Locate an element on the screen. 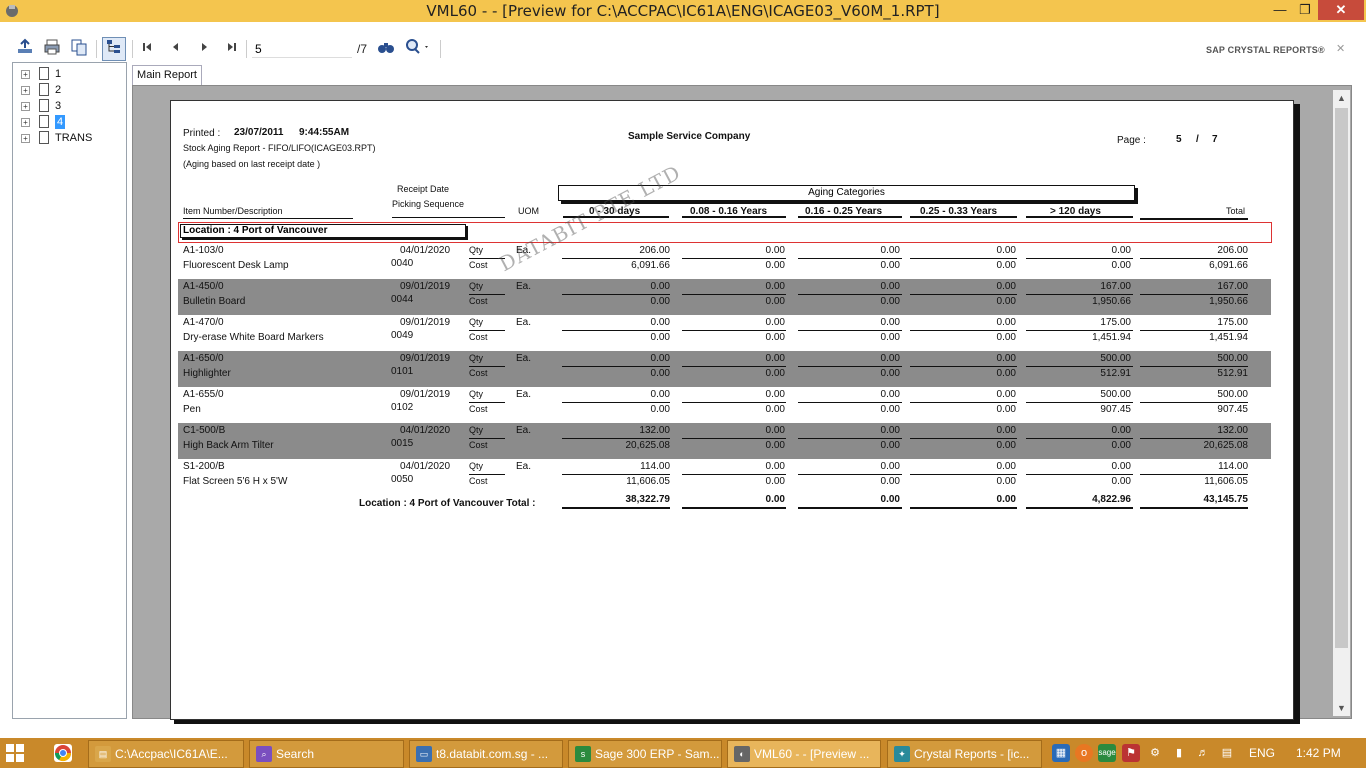 The image size is (1366, 768). receipt-date: 09/01/2019 is located at coordinates (425, 322).